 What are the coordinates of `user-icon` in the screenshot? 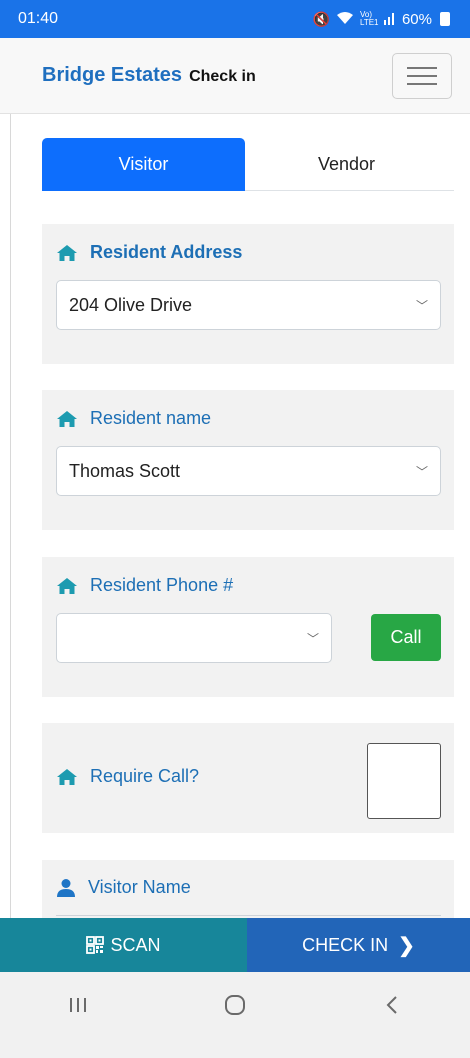 It's located at (66, 888).